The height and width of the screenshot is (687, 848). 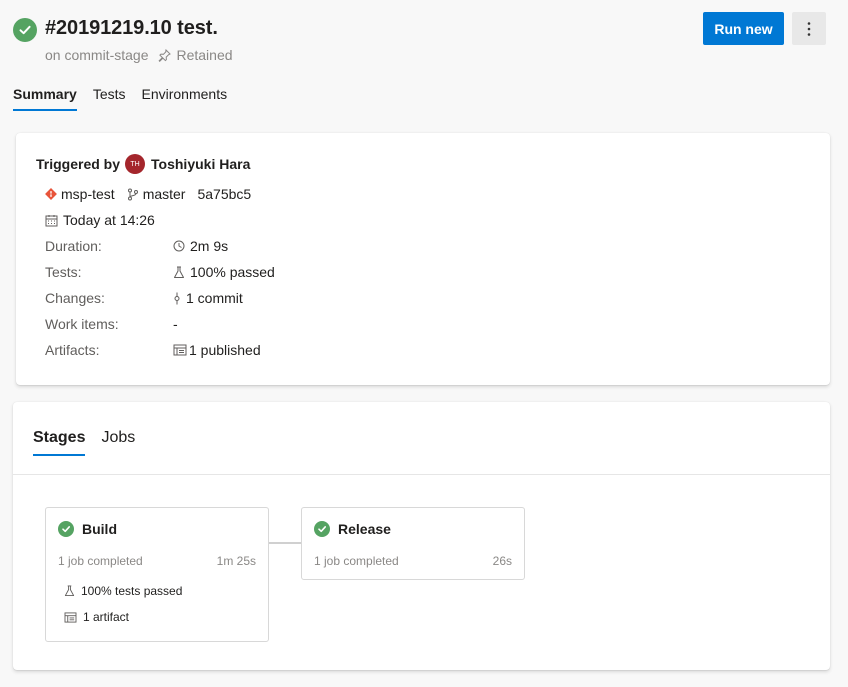 What do you see at coordinates (177, 298) in the screenshot?
I see `commit-icon` at bounding box center [177, 298].